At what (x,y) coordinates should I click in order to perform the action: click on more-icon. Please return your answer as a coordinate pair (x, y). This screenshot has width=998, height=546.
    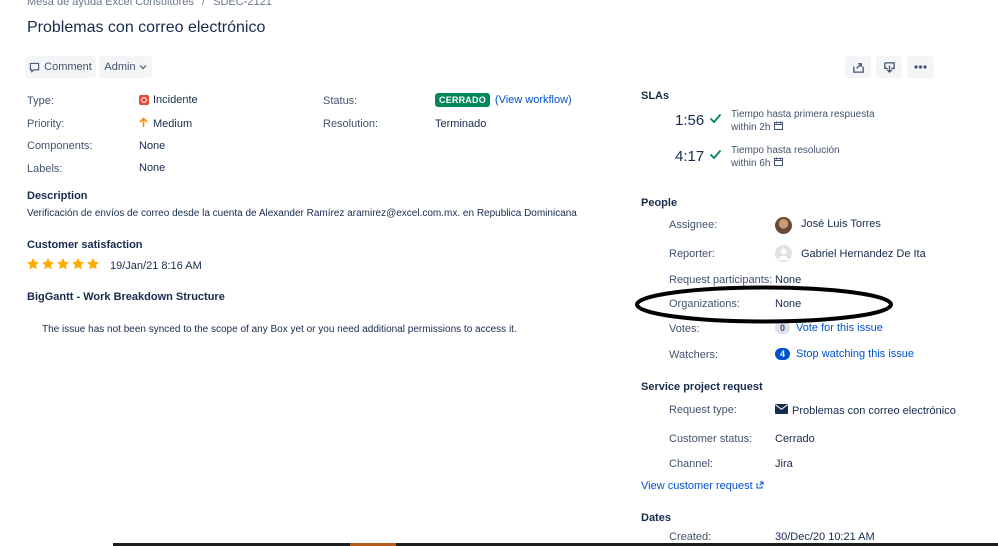
    Looking at the image, I should click on (920, 67).